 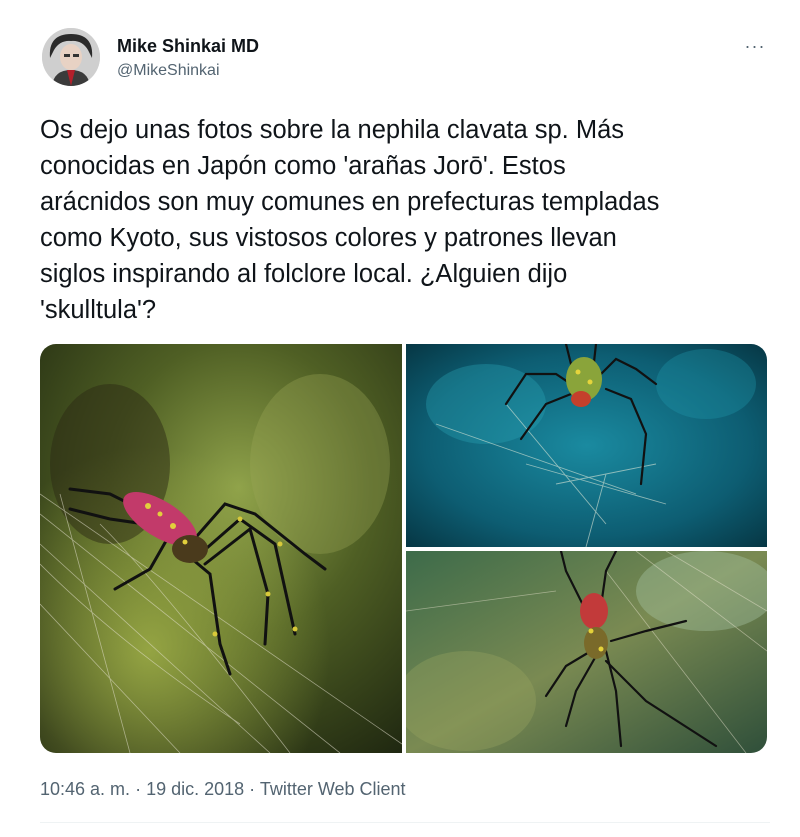 I want to click on photo-spider-teal-top-right, so click(x=586, y=445).